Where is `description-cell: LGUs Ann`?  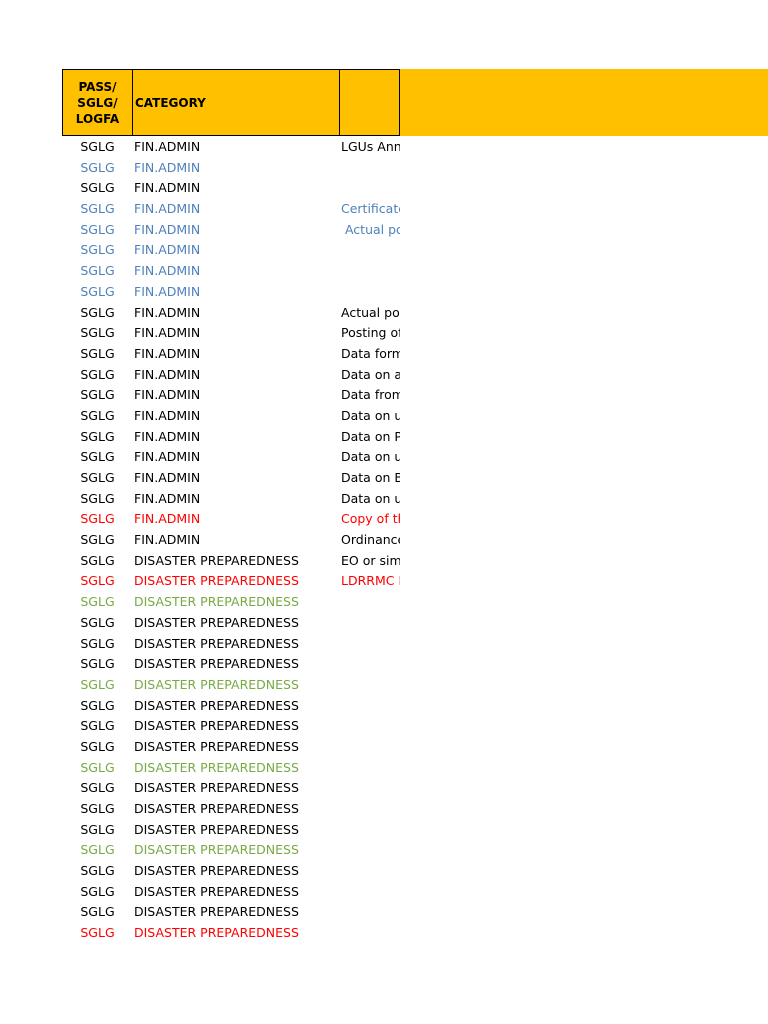
description-cell: LGUs Ann is located at coordinates (370, 146).